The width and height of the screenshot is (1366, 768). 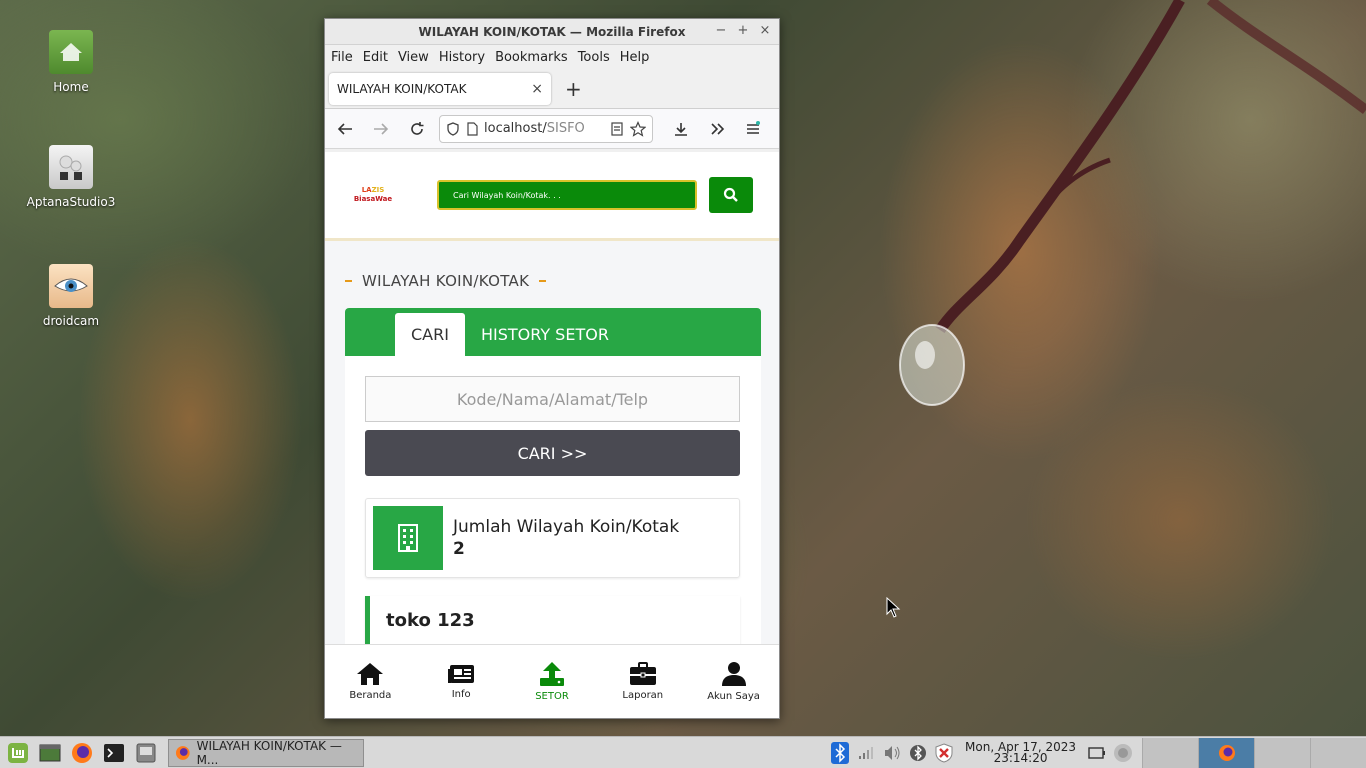 I want to click on arrow-right-icon, so click(x=381, y=128).